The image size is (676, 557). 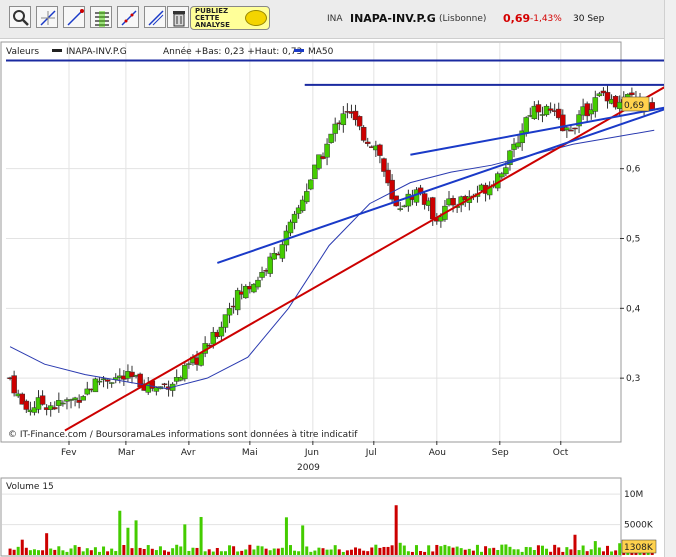 What do you see at coordinates (633, 379) in the screenshot?
I see `y-tick-label: 0,3` at bounding box center [633, 379].